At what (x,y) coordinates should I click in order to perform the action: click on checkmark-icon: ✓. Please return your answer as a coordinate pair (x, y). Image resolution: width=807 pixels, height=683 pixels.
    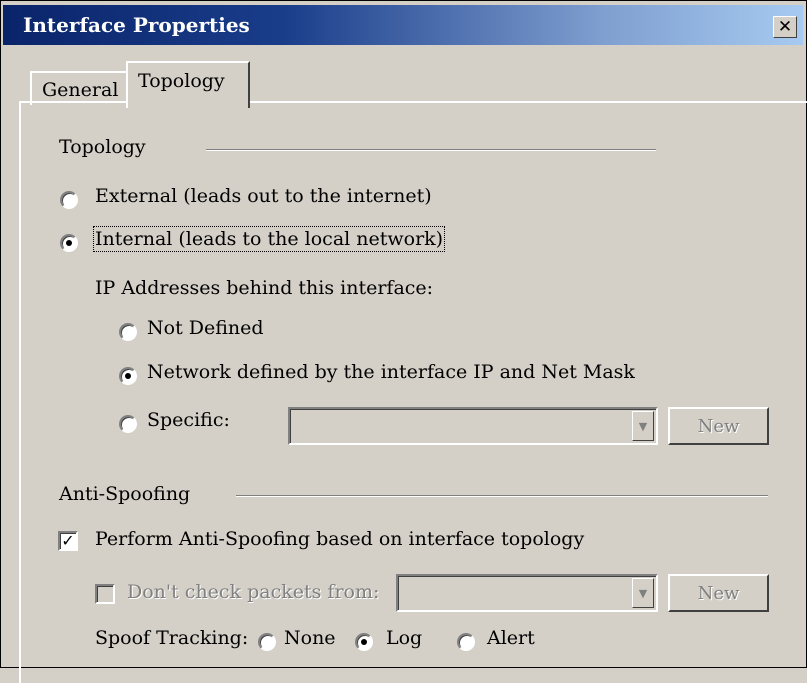
    Looking at the image, I should click on (68, 540).